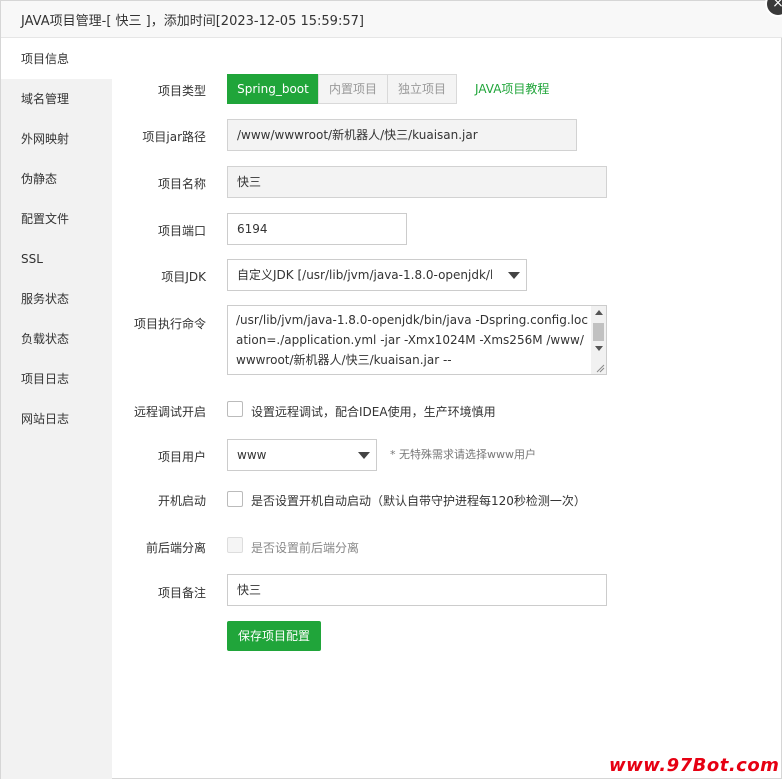 The image size is (782, 779). What do you see at coordinates (174, 137) in the screenshot?
I see `jar-path-label: 项目jar路径` at bounding box center [174, 137].